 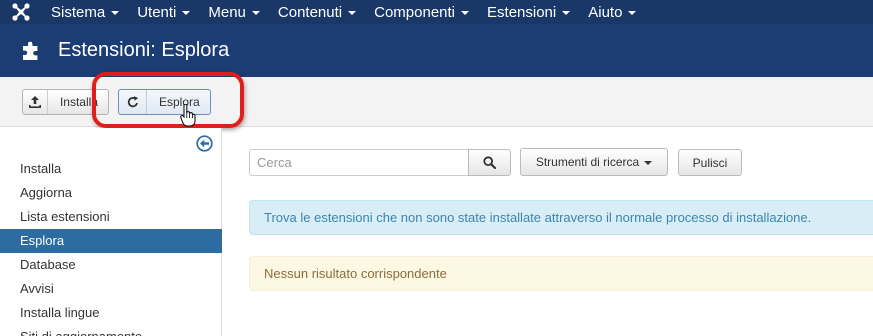 I want to click on upload-icon, so click(x=35, y=102).